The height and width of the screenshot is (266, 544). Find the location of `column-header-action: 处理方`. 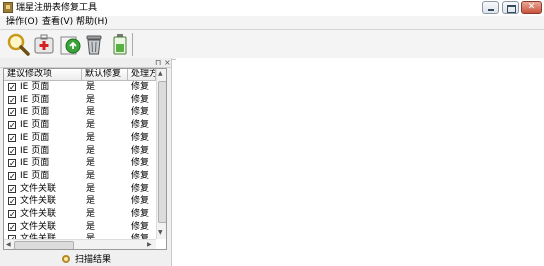

column-header-action: 处理方 is located at coordinates (142, 74).